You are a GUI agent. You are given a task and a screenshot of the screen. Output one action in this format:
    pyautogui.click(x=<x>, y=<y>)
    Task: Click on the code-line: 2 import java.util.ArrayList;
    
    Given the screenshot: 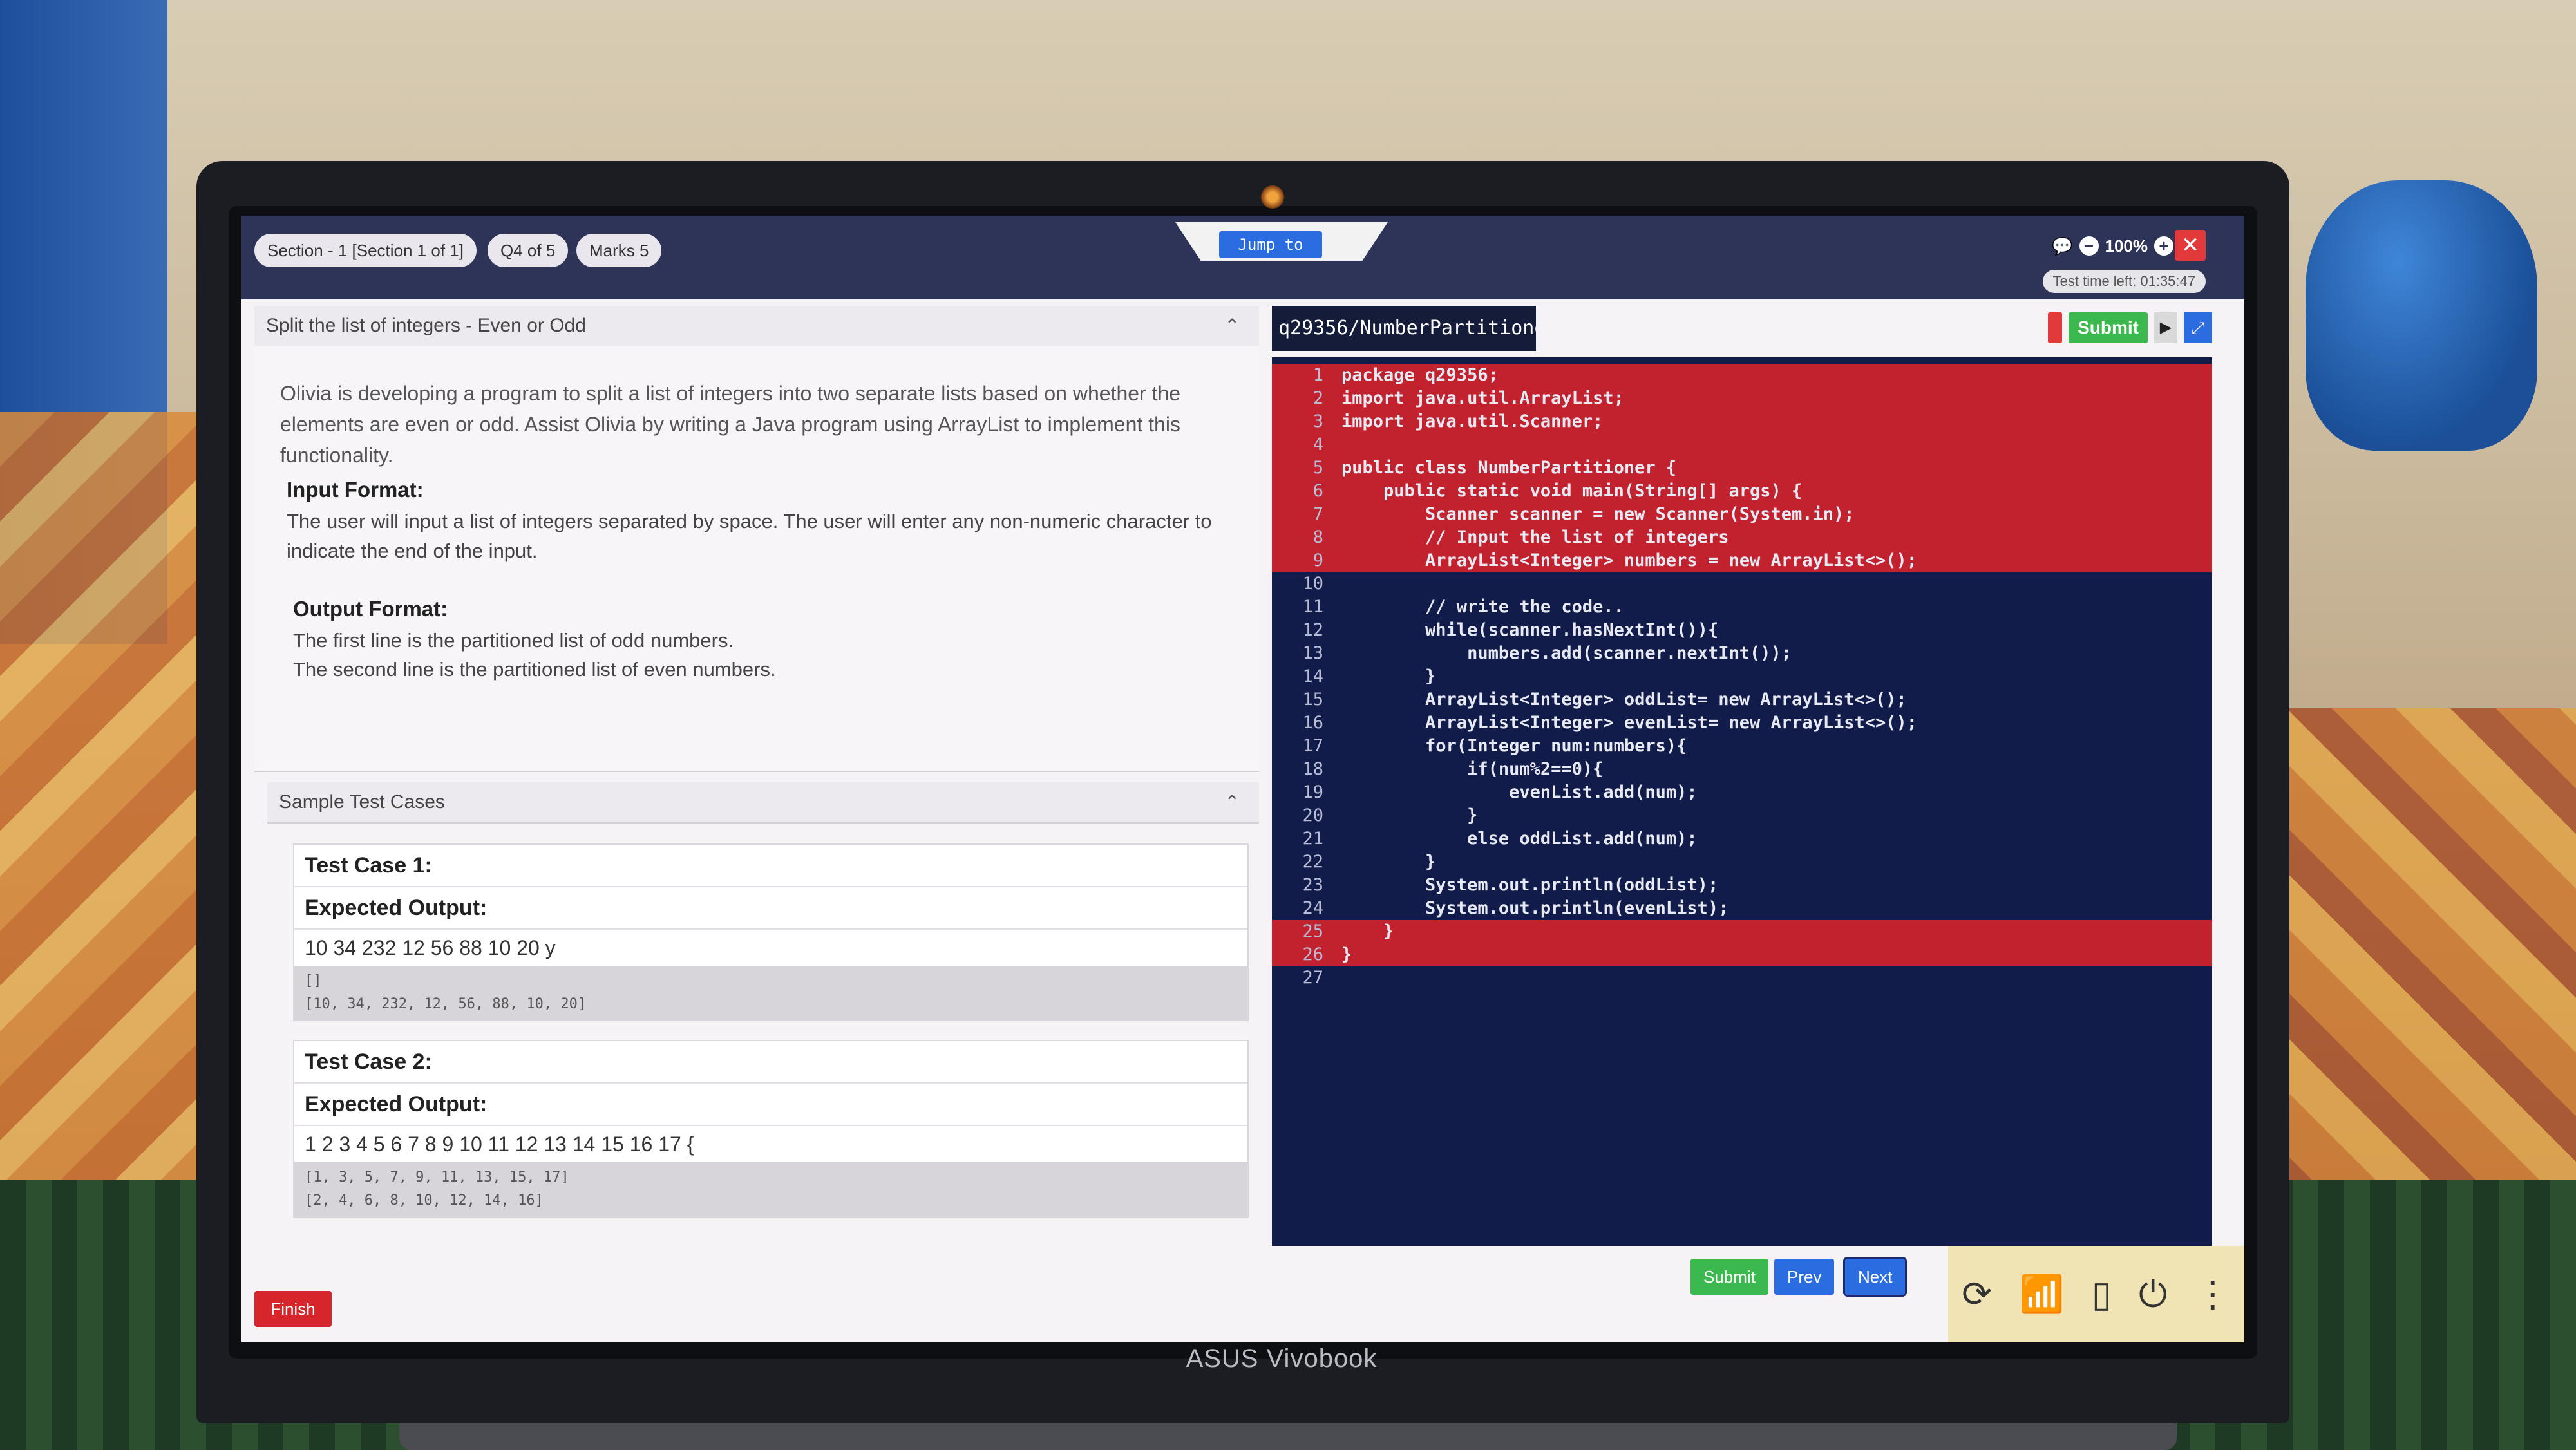 What is the action you would take?
    pyautogui.click(x=1742, y=398)
    